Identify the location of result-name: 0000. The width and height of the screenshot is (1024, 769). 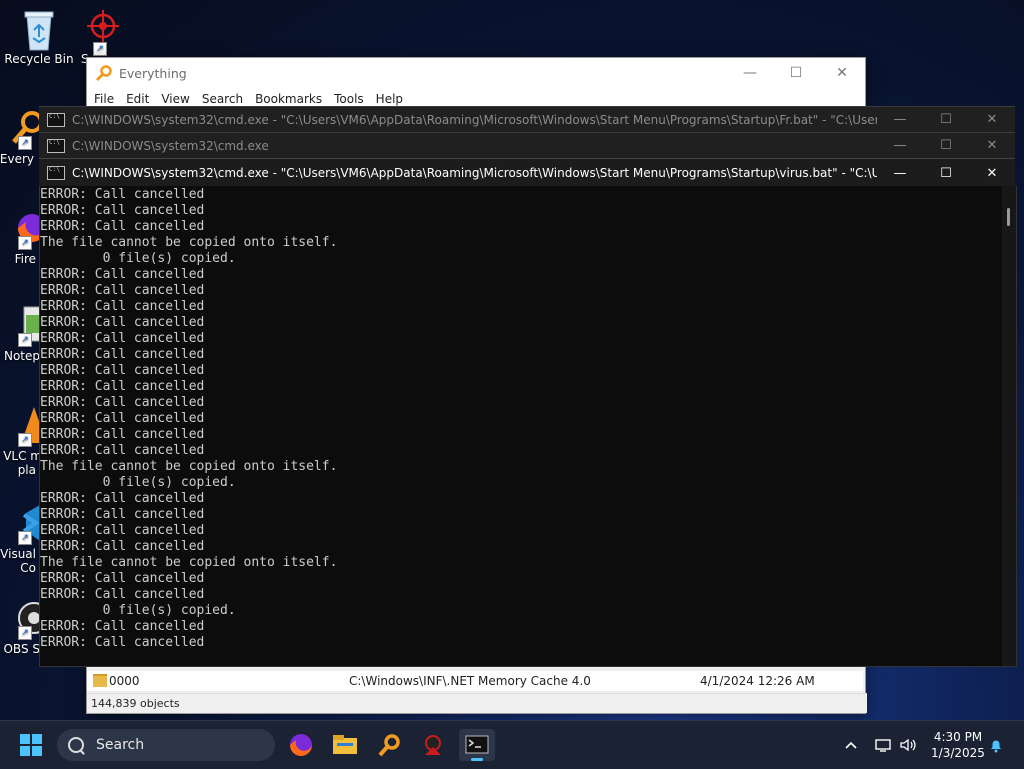
(124, 681).